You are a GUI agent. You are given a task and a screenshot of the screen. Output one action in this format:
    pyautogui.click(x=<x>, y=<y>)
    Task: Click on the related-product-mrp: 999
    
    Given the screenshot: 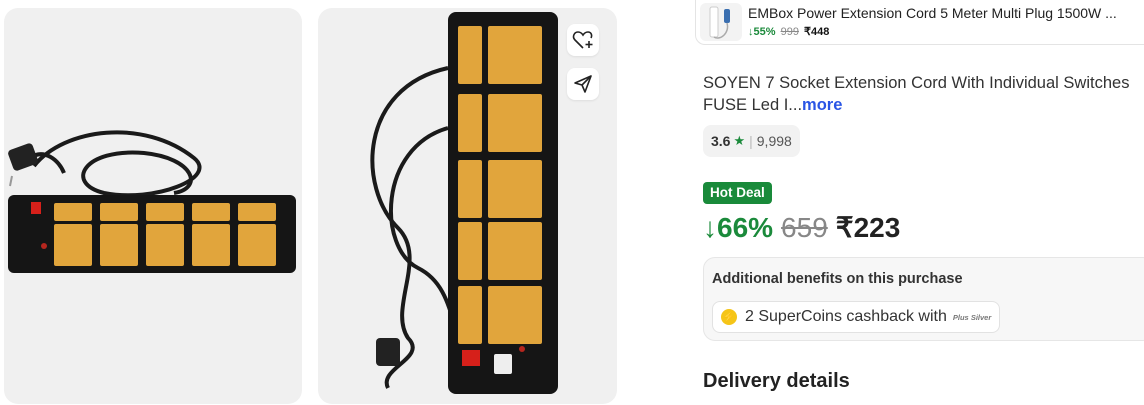 What is the action you would take?
    pyautogui.click(x=789, y=32)
    